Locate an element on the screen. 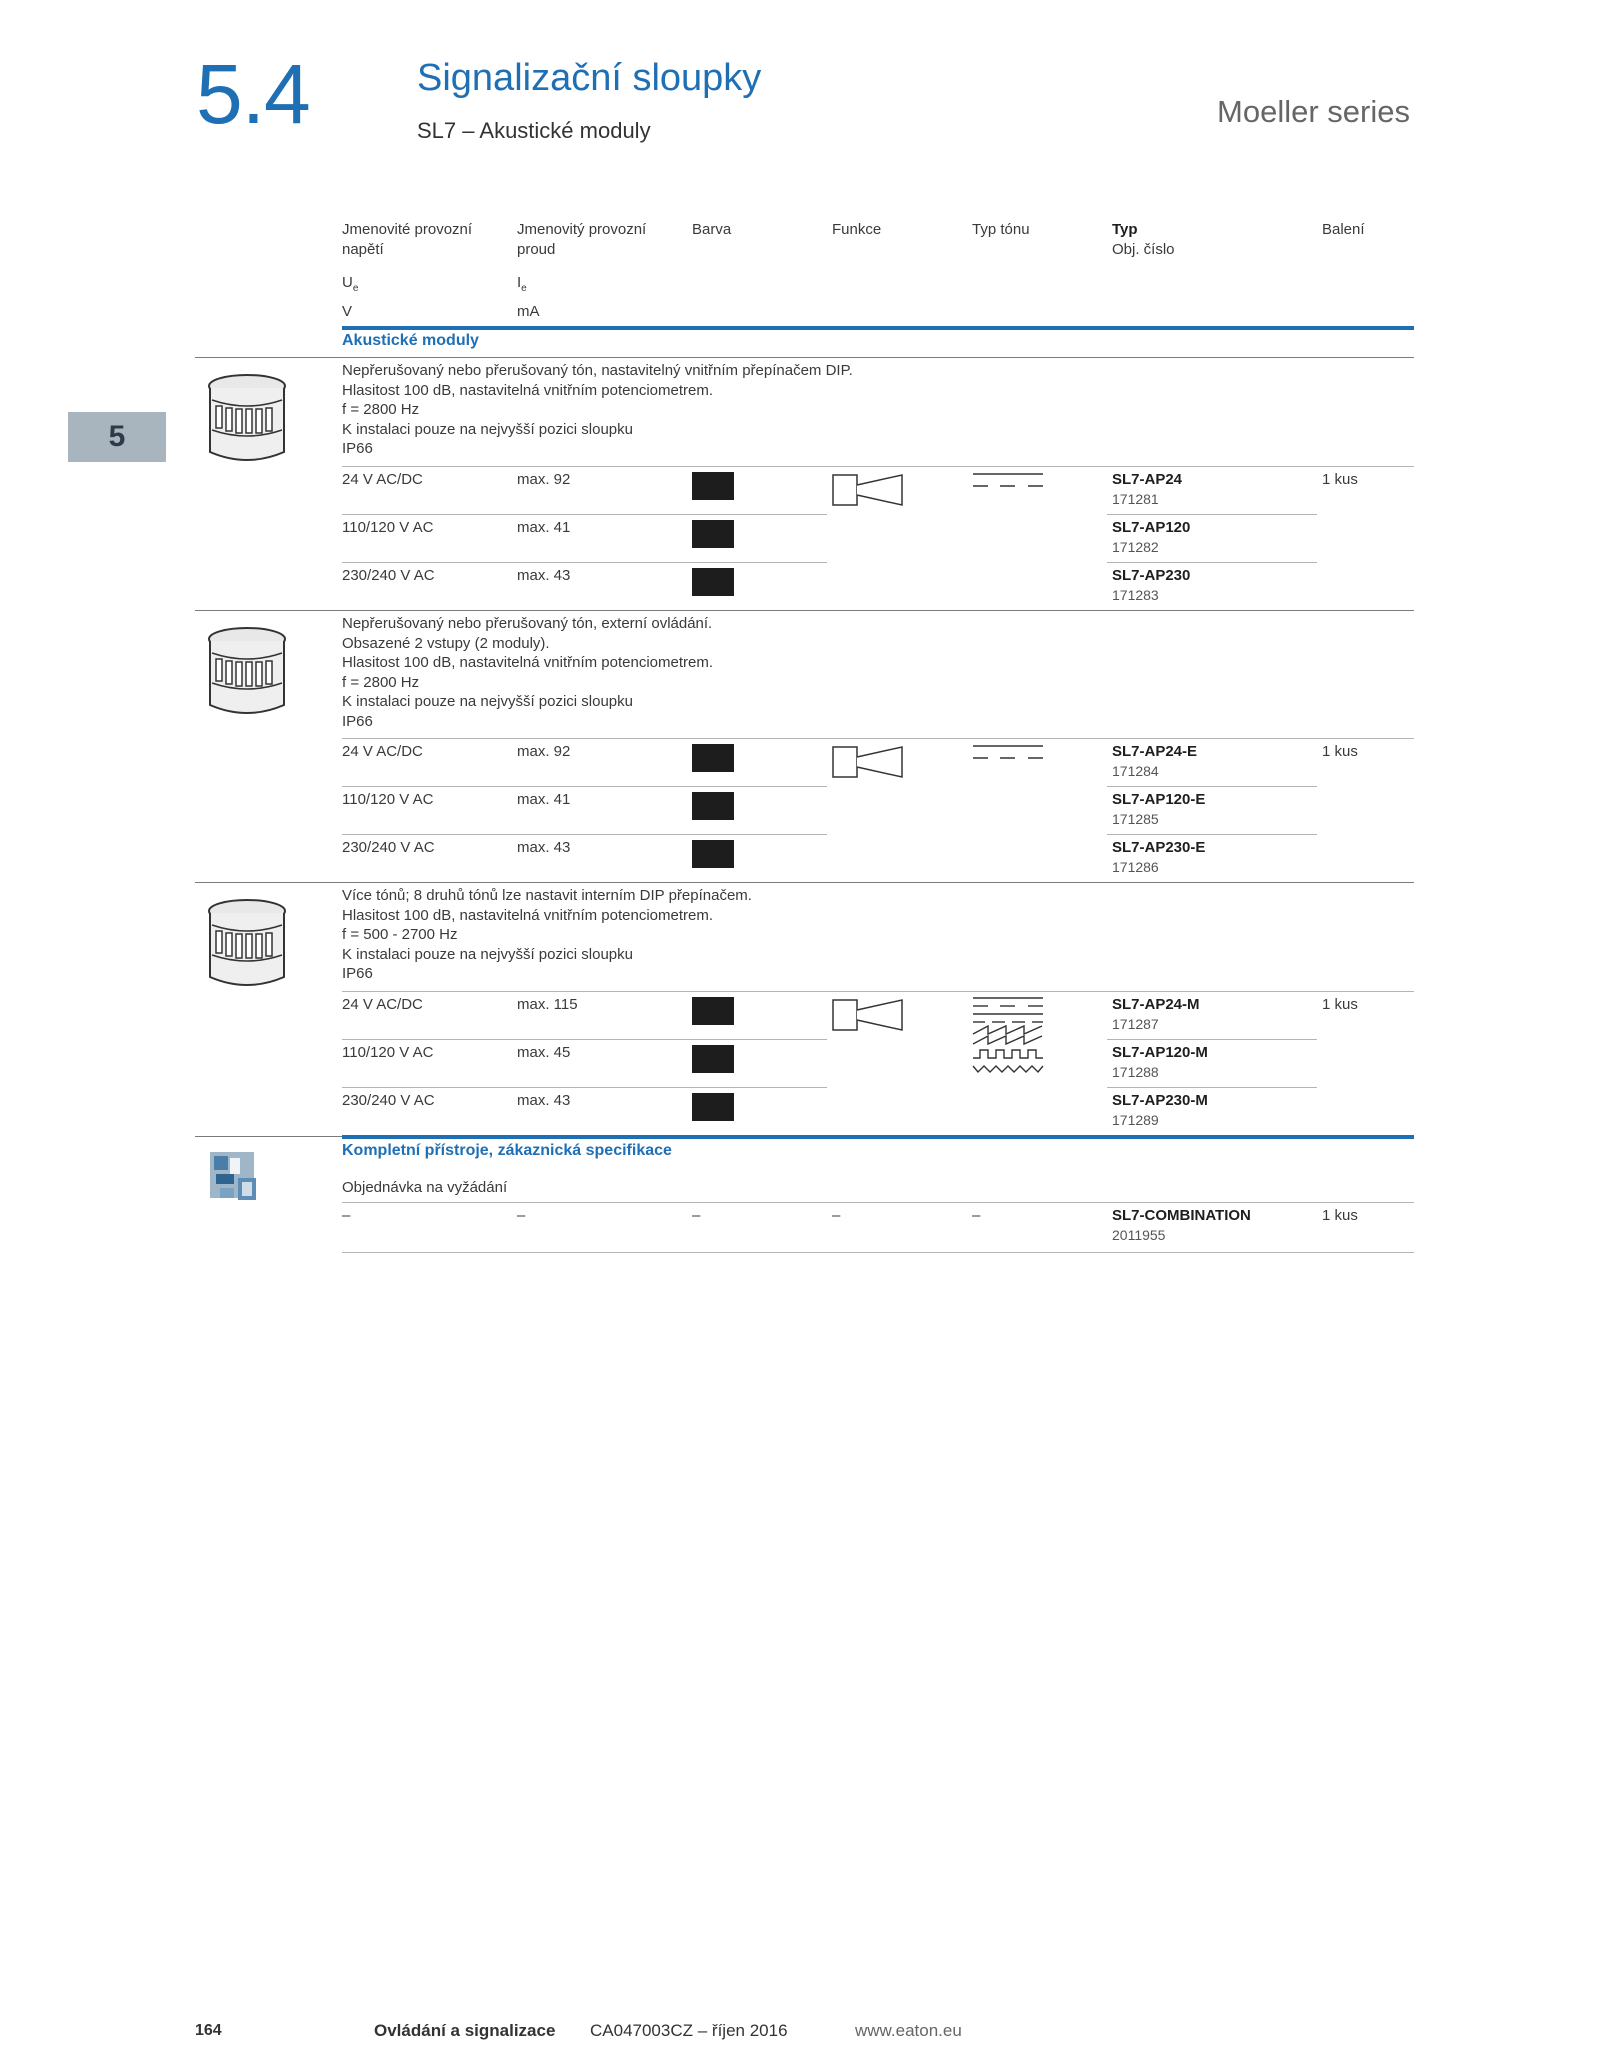 This screenshot has height=2071, width=1600. section-rule is located at coordinates (878, 1137).